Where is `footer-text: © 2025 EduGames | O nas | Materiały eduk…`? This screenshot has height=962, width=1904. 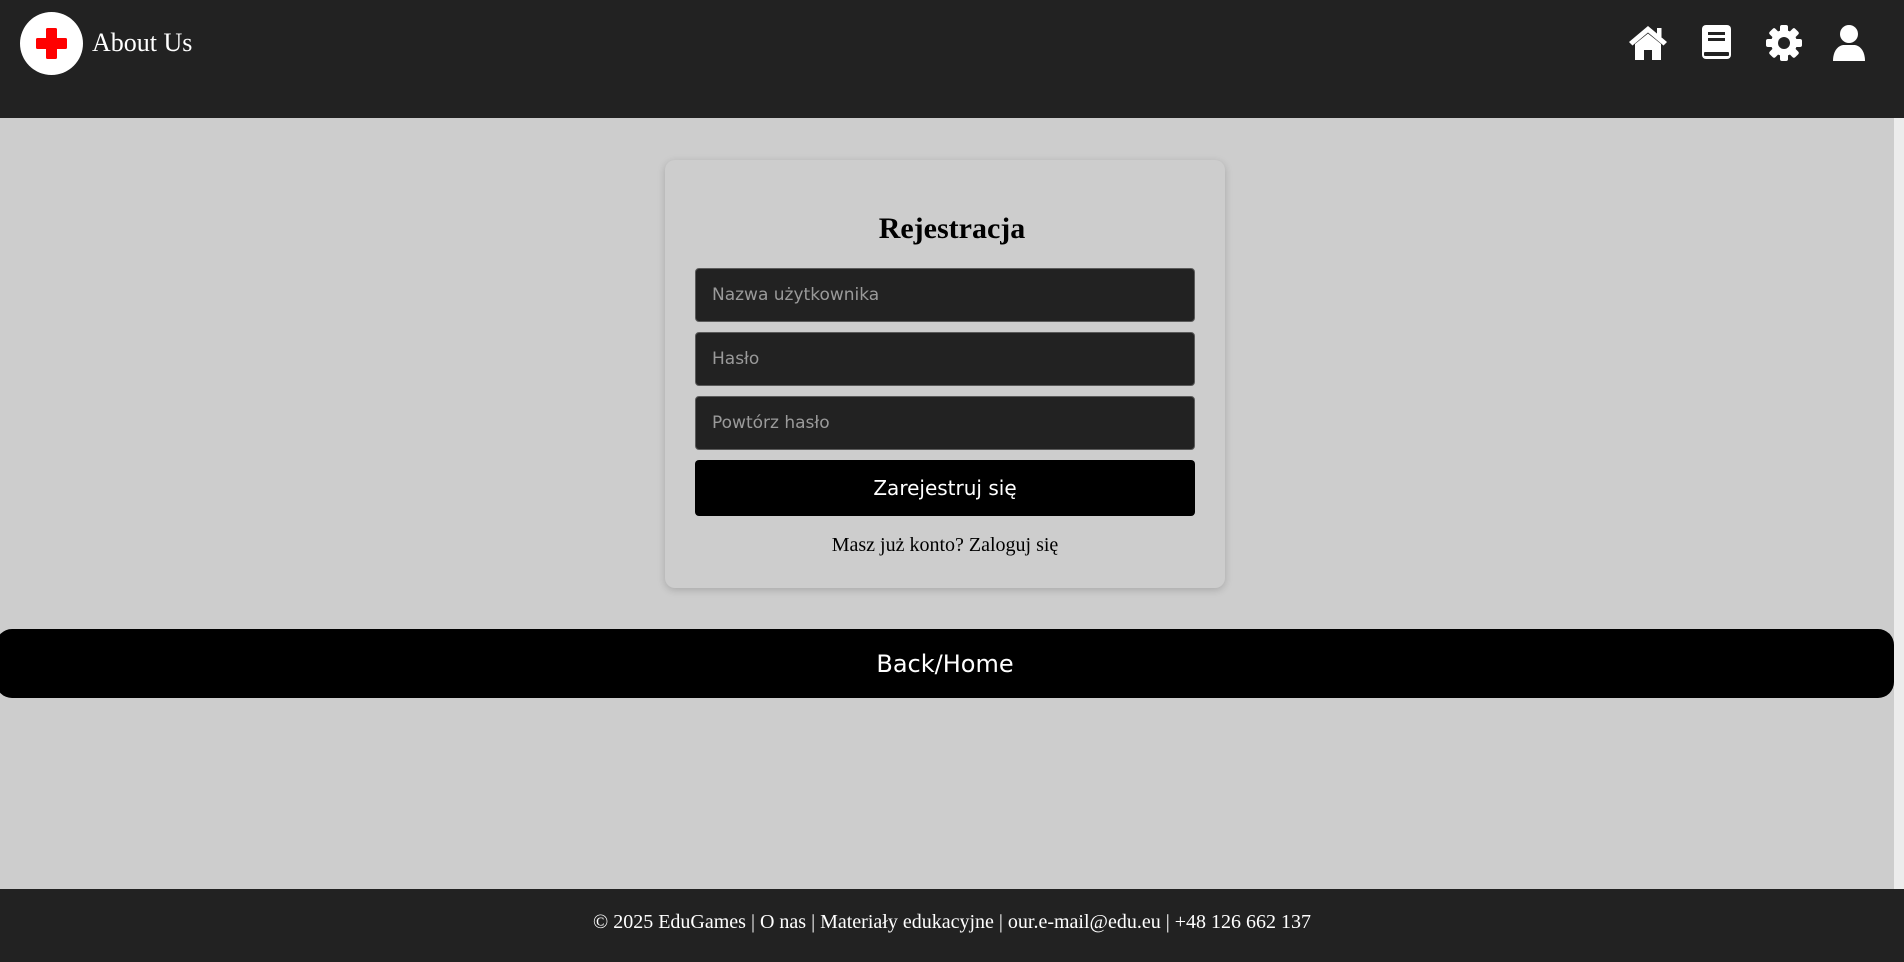 footer-text: © 2025 EduGames | O nas | Materiały eduk… is located at coordinates (952, 922).